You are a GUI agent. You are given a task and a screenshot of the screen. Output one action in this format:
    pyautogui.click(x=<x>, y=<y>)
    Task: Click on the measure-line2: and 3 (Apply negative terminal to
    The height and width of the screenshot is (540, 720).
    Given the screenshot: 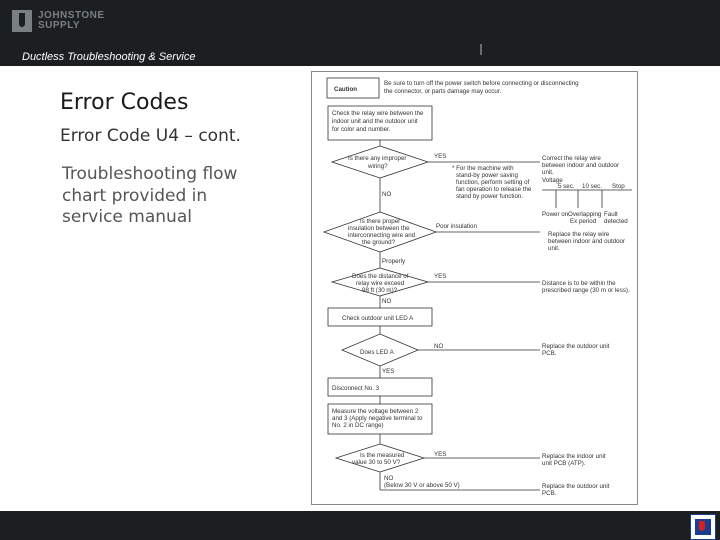 What is the action you would take?
    pyautogui.click(x=377, y=418)
    